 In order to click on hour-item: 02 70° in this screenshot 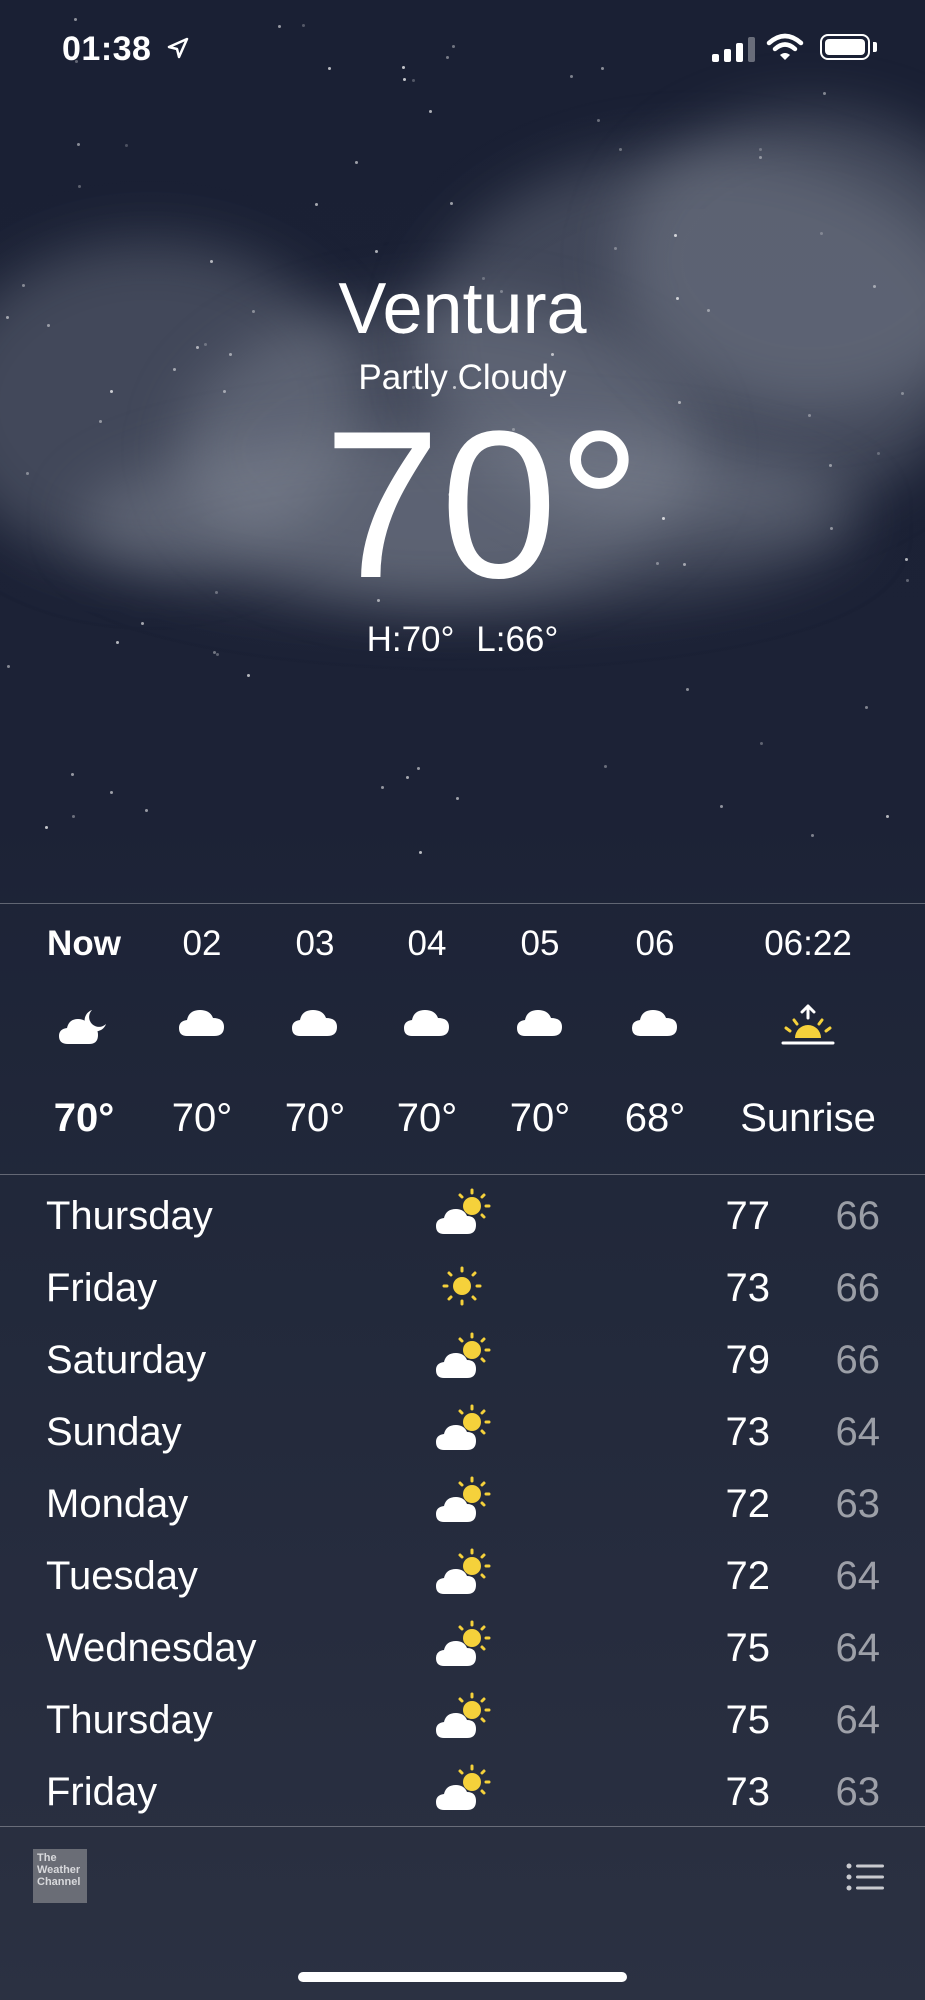, I will do `click(202, 1039)`.